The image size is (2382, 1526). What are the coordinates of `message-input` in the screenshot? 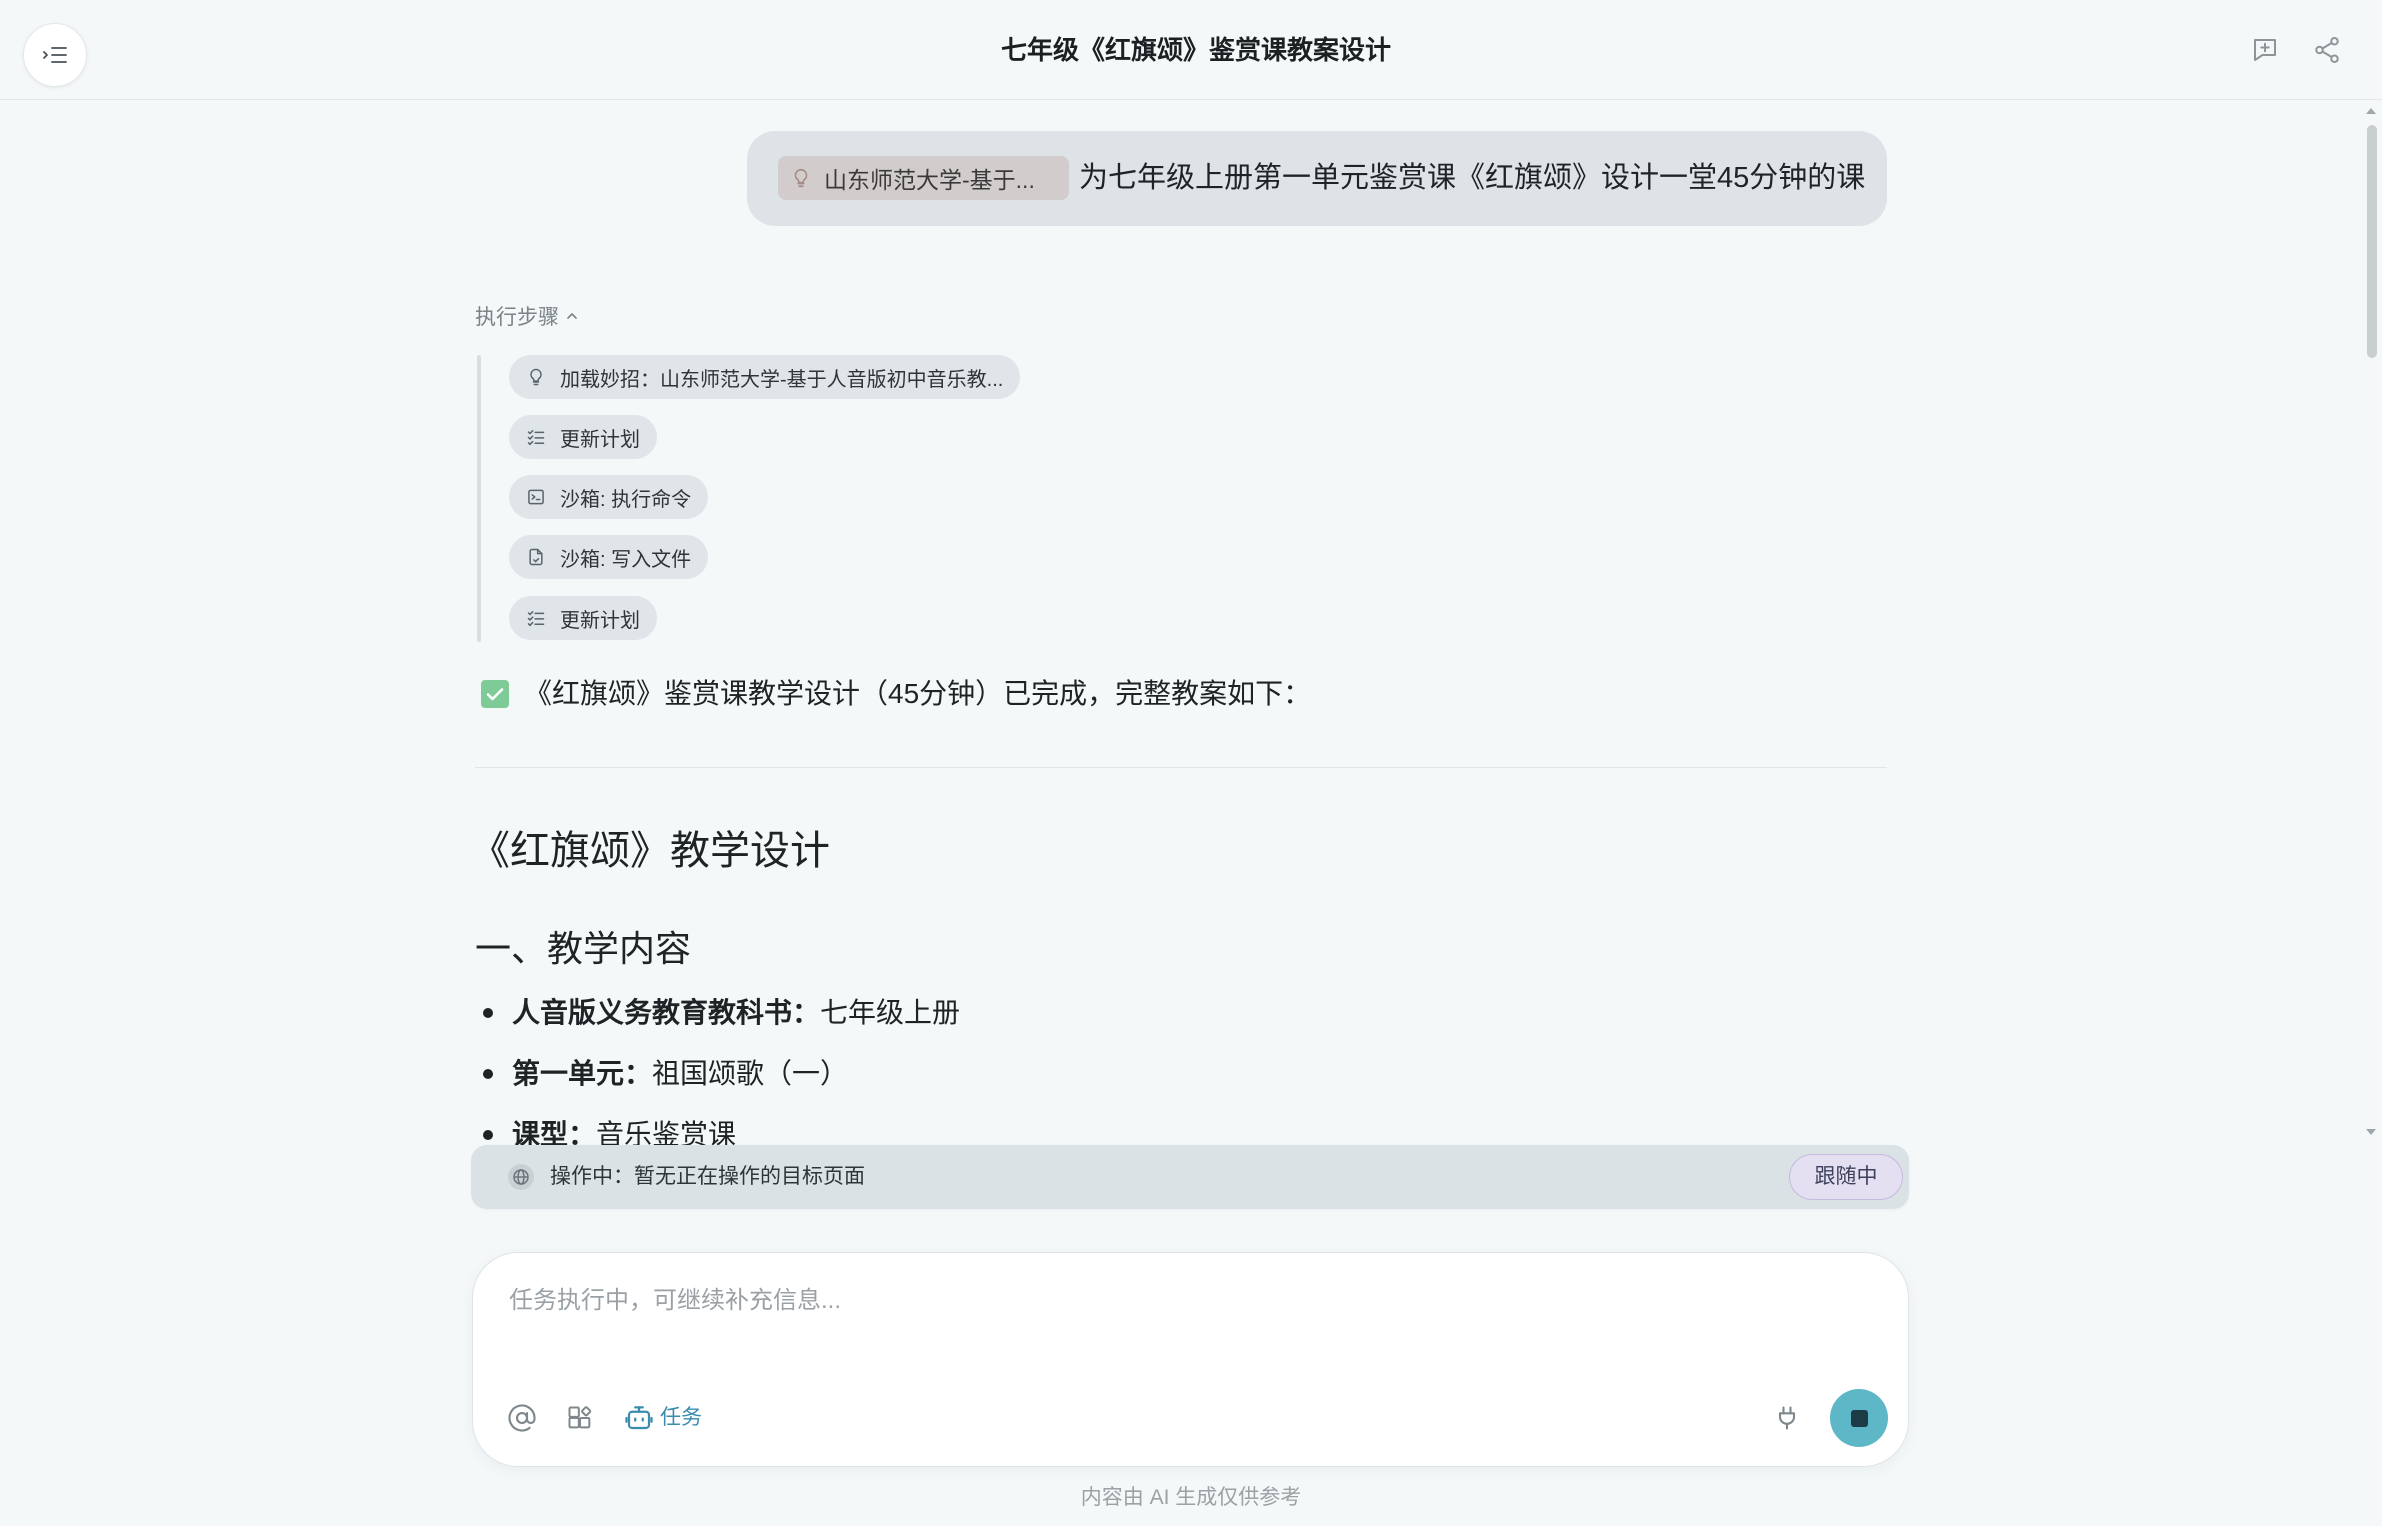 It's located at (1189, 1303).